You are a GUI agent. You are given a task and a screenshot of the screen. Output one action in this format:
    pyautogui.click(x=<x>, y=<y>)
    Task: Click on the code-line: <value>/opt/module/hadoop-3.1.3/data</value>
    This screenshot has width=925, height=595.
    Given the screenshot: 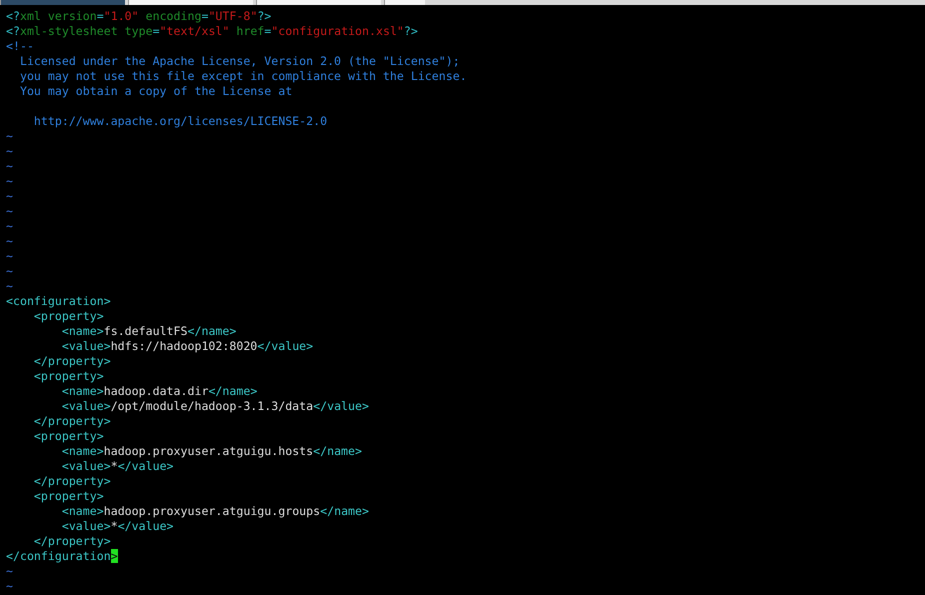 What is the action you would take?
    pyautogui.click(x=214, y=406)
    